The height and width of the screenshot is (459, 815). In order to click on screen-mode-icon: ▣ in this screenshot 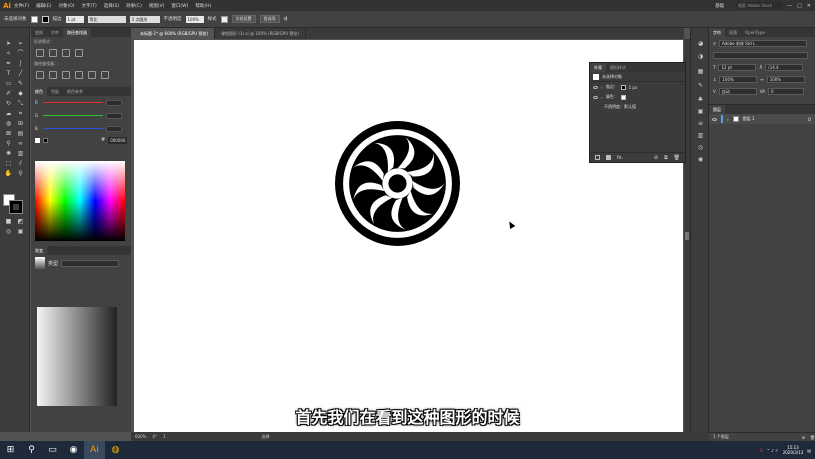, I will do `click(20, 232)`.